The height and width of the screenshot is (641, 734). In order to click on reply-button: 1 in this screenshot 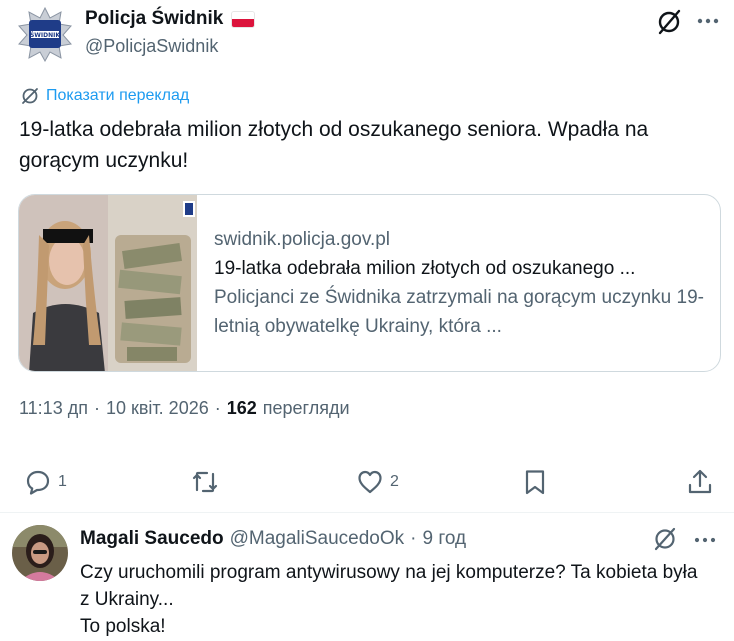, I will do `click(45, 482)`.